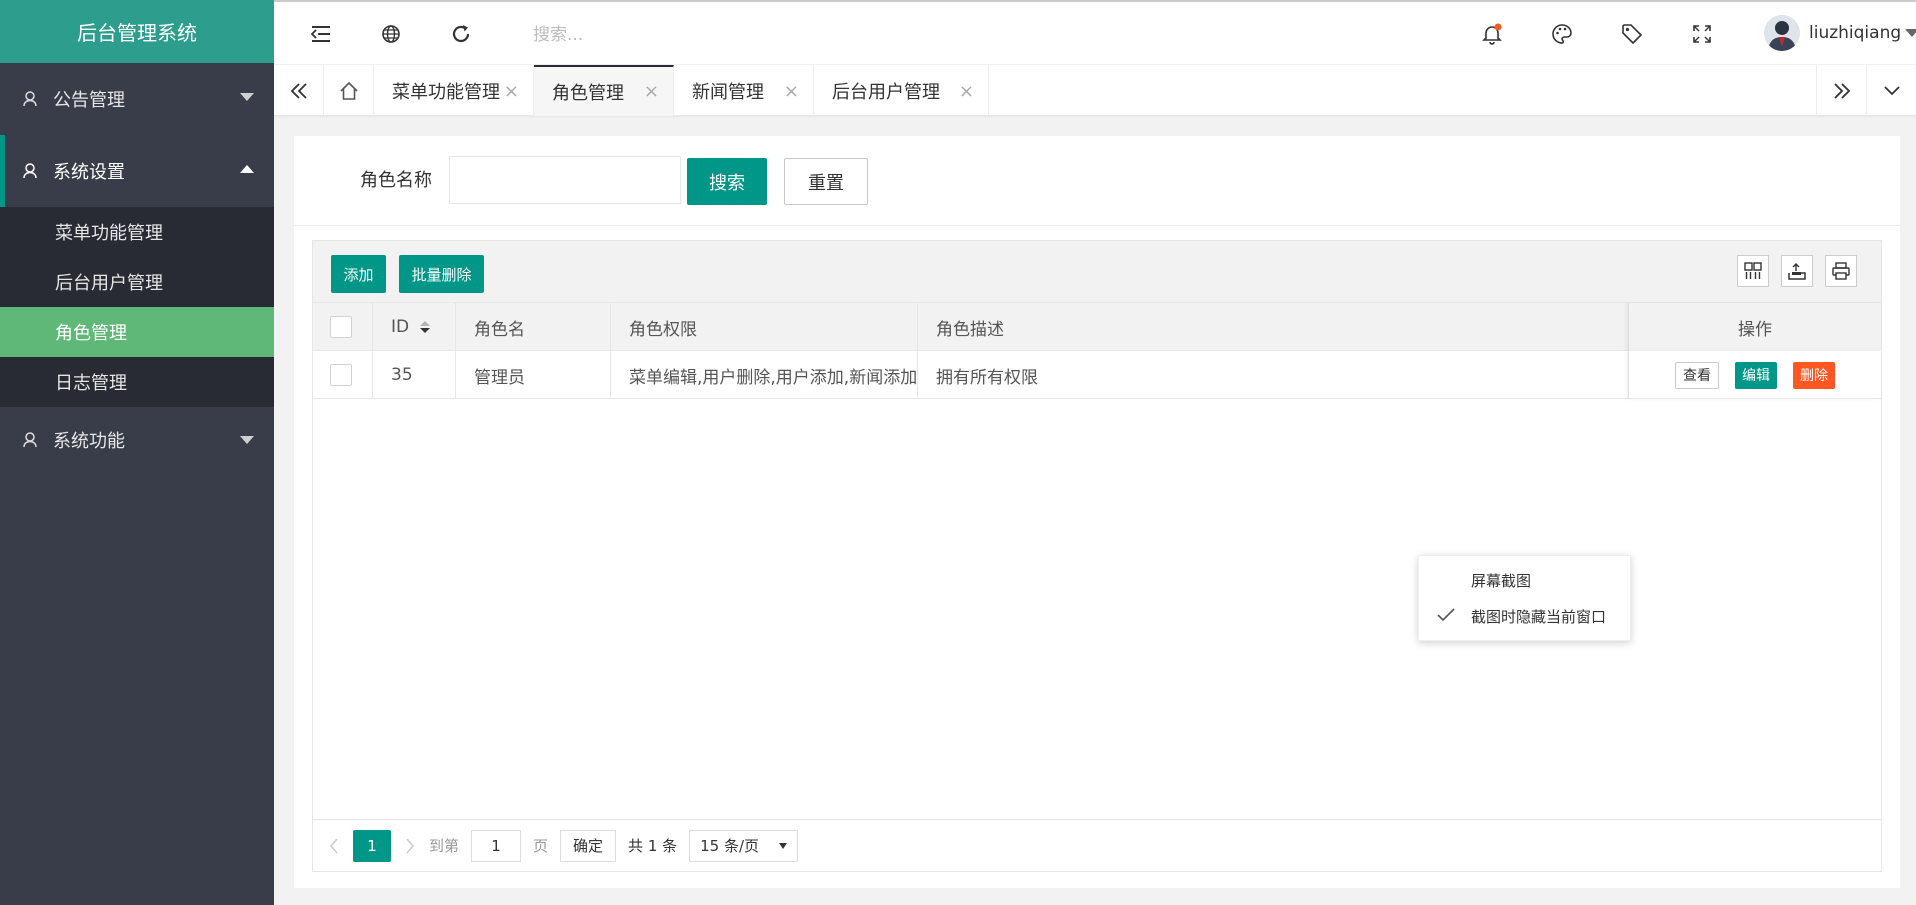  Describe the element at coordinates (541, 846) in the screenshot. I see `page-unit-label: 页` at that location.